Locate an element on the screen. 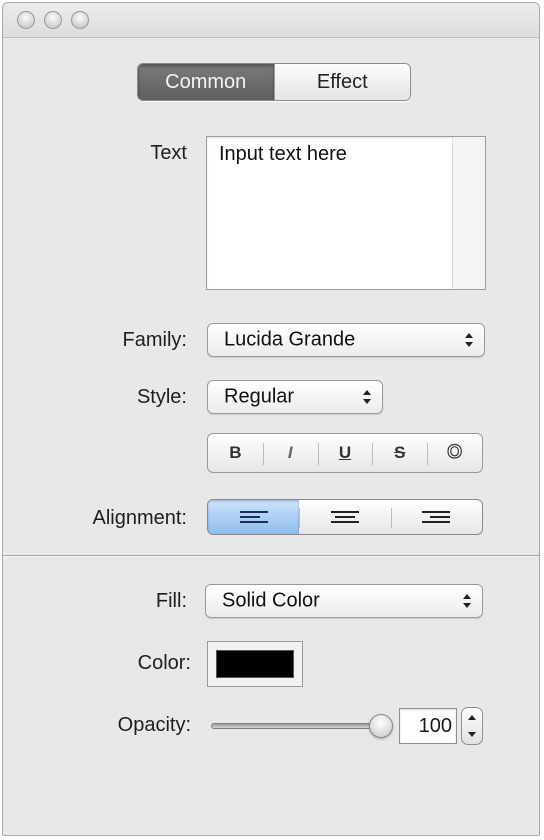 This screenshot has width=544, height=840. fill-value: Solid Color is located at coordinates (271, 600).